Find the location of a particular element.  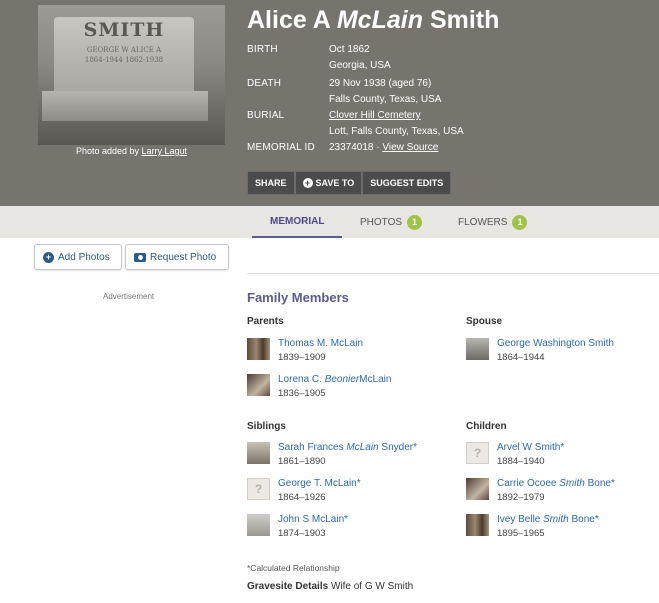

parents-label: Parents is located at coordinates (265, 321).